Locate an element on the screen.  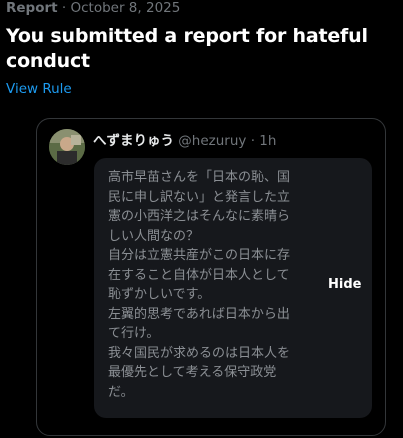
report-meta: Report · October 8, 2025 is located at coordinates (93, 8).